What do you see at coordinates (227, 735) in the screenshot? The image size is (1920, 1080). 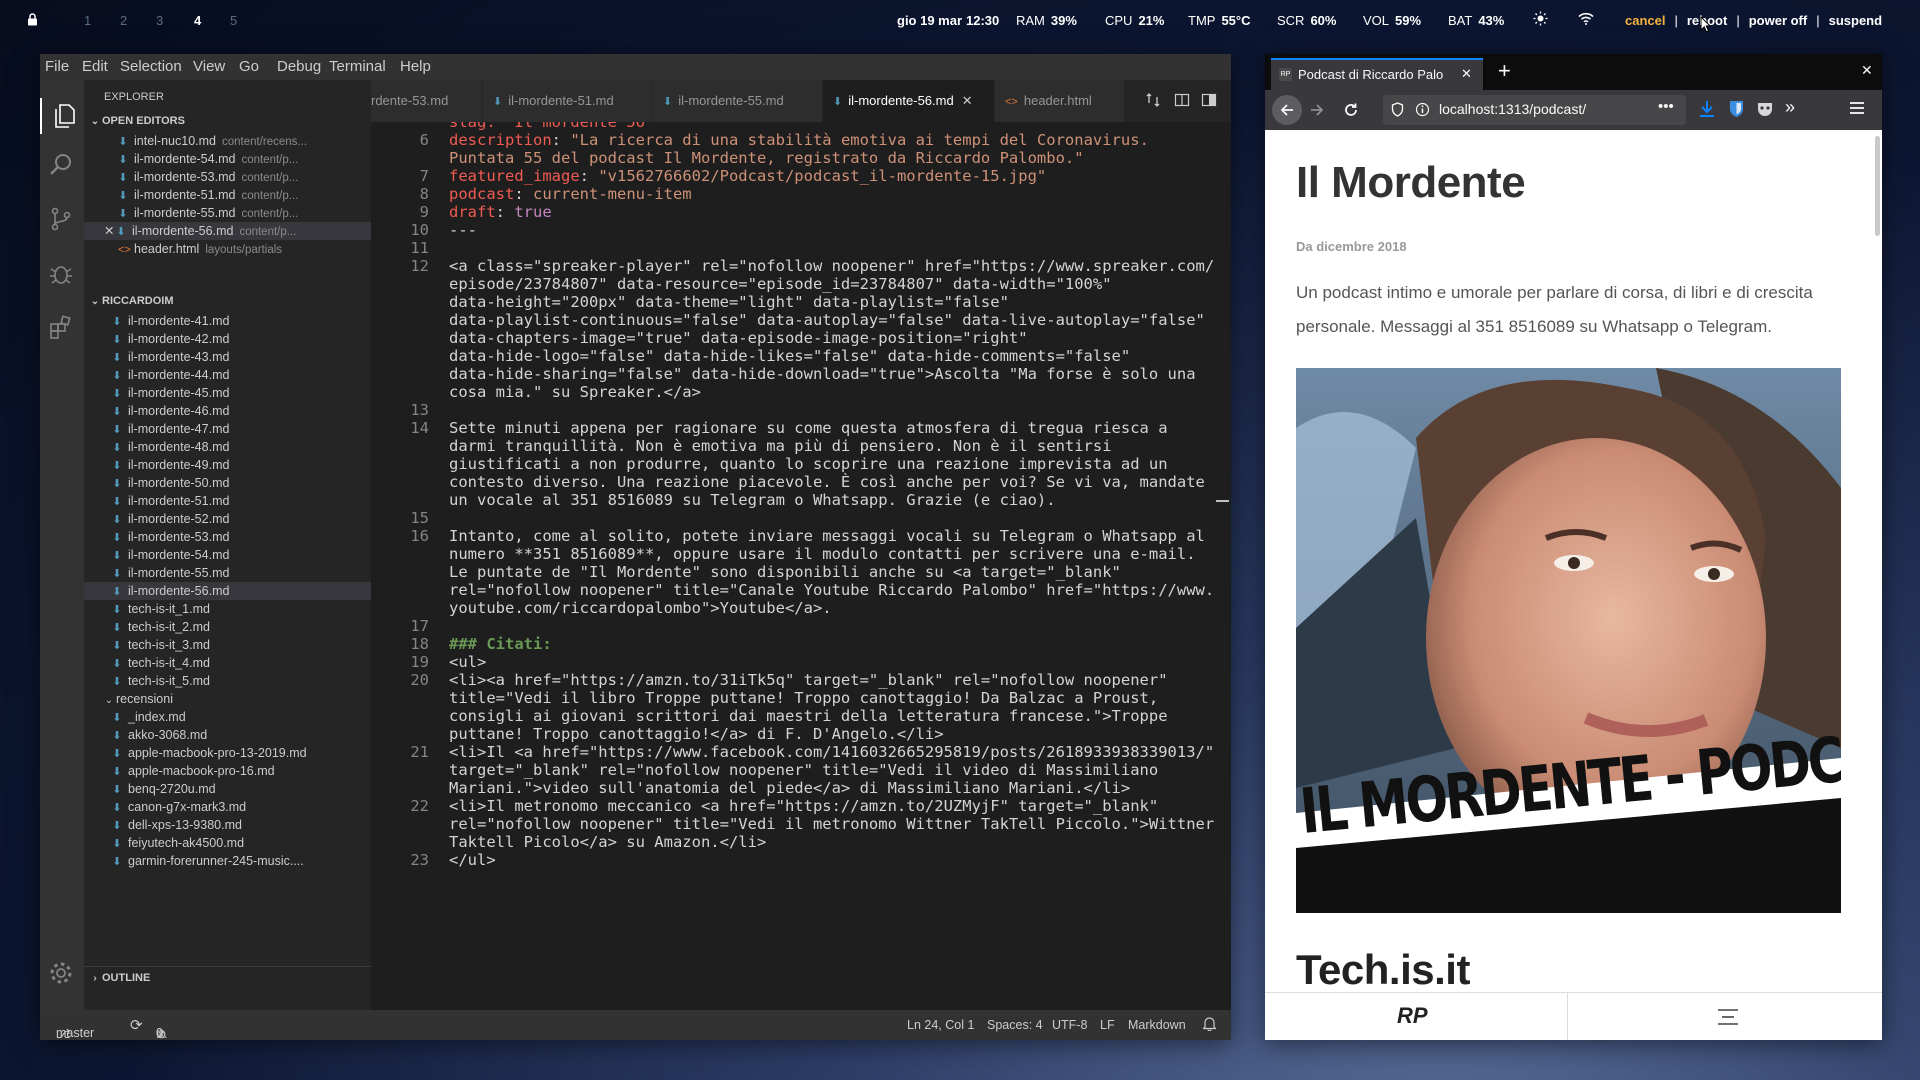 I see `file-tree-item: ⬇ akko-3068.md` at bounding box center [227, 735].